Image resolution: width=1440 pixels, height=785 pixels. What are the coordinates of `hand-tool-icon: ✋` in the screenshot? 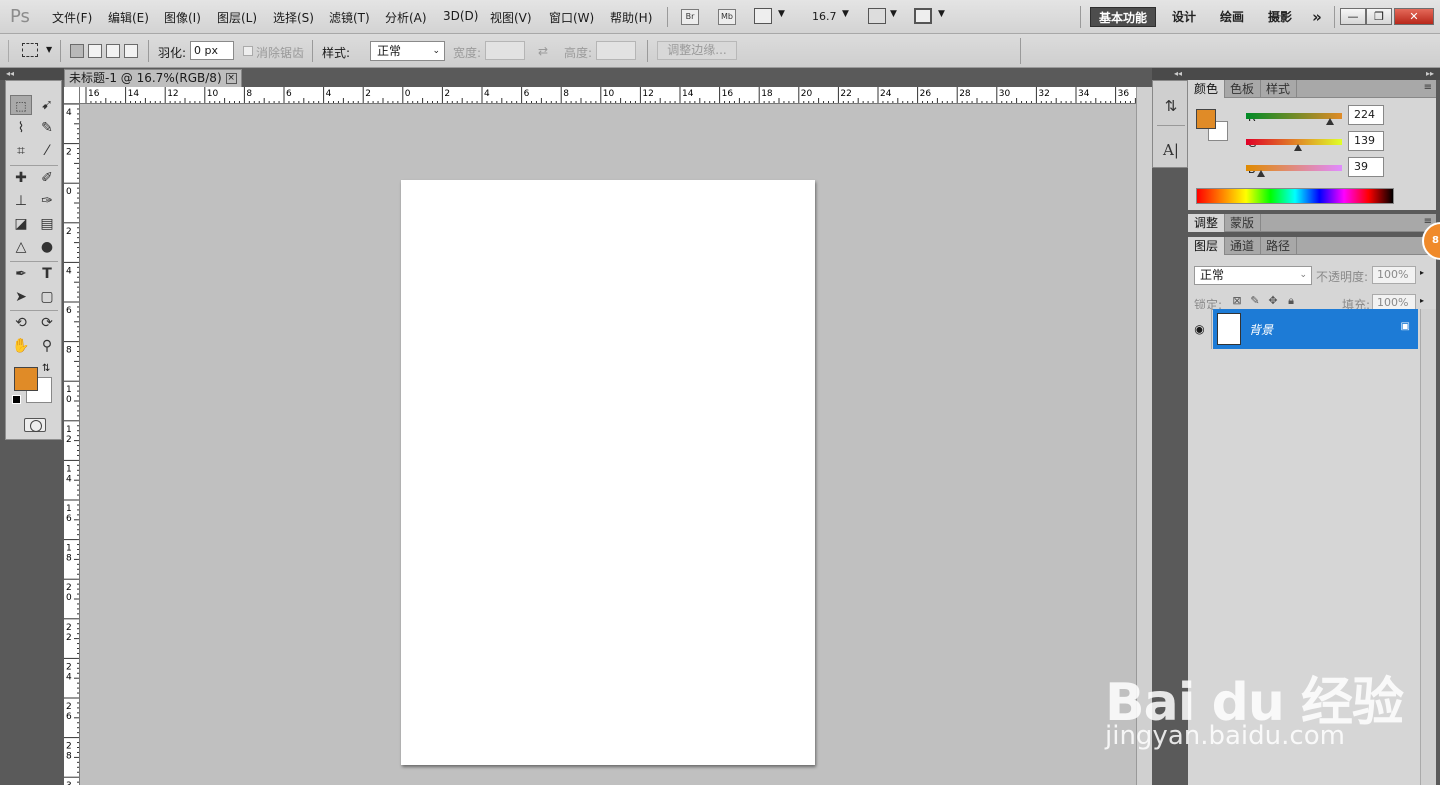 It's located at (21, 346).